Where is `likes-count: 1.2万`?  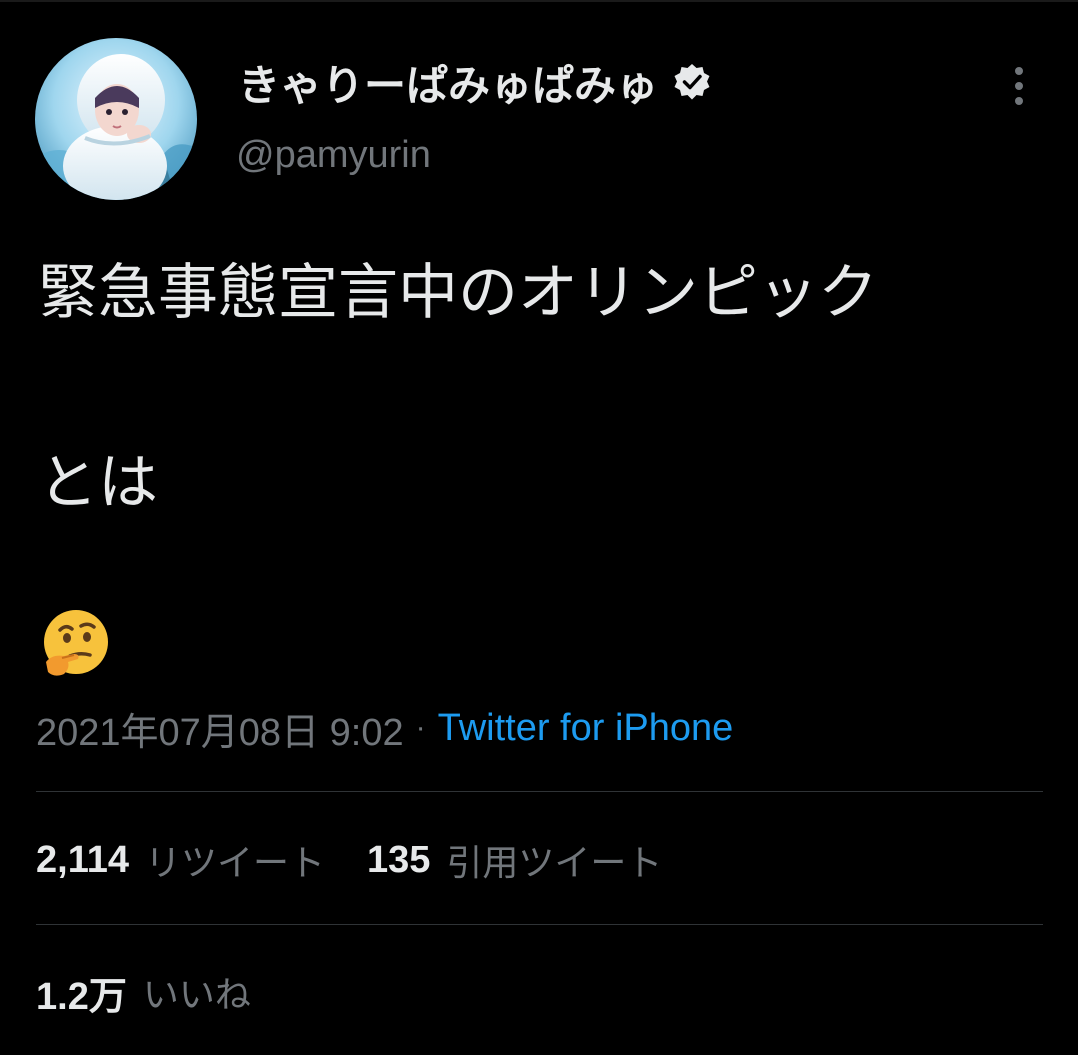 likes-count: 1.2万 is located at coordinates (81, 996).